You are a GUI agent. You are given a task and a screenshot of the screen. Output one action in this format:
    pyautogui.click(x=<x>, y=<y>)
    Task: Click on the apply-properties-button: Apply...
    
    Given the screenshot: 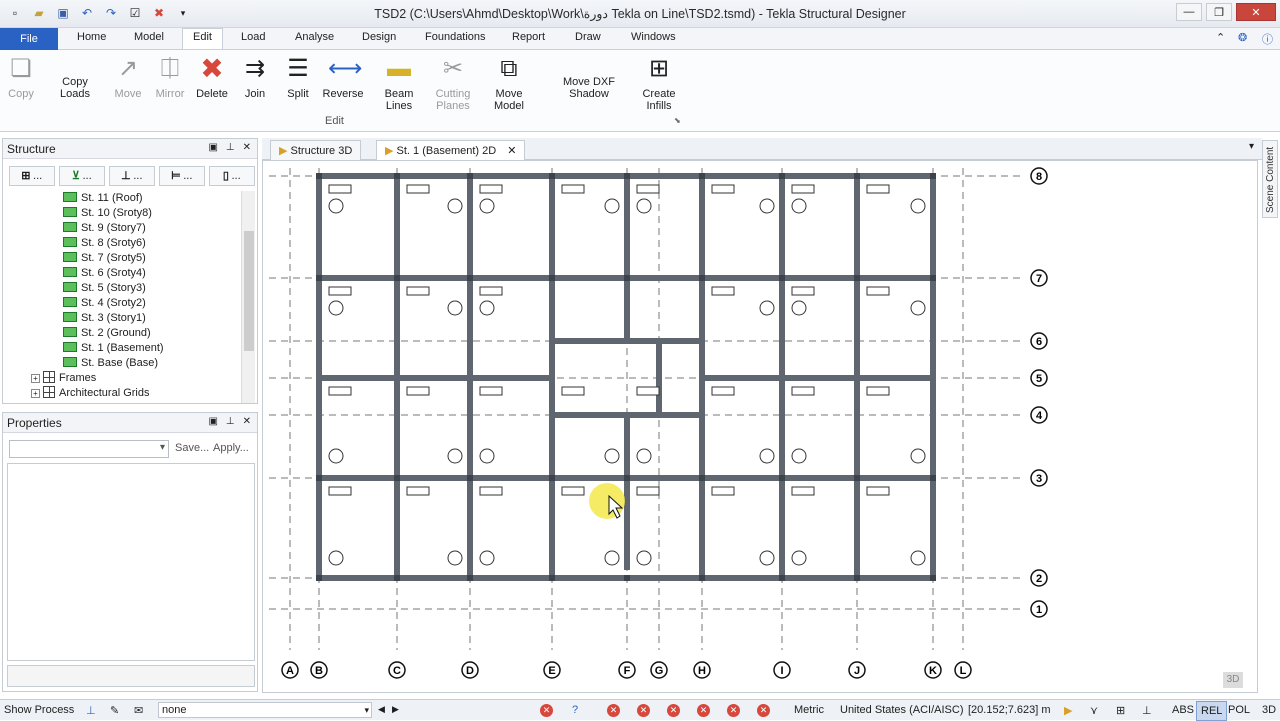 What is the action you would take?
    pyautogui.click(x=231, y=448)
    